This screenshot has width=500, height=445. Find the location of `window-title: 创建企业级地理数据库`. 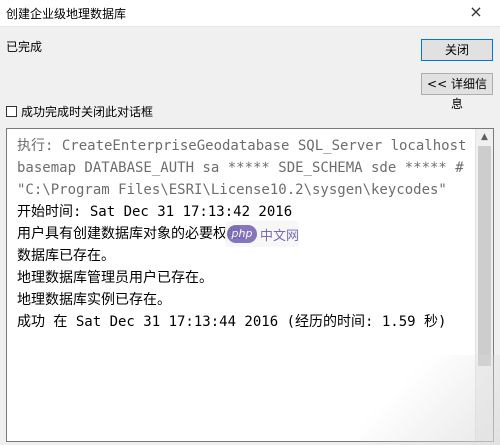

window-title: 创建企业级地理数据库 is located at coordinates (66, 14).